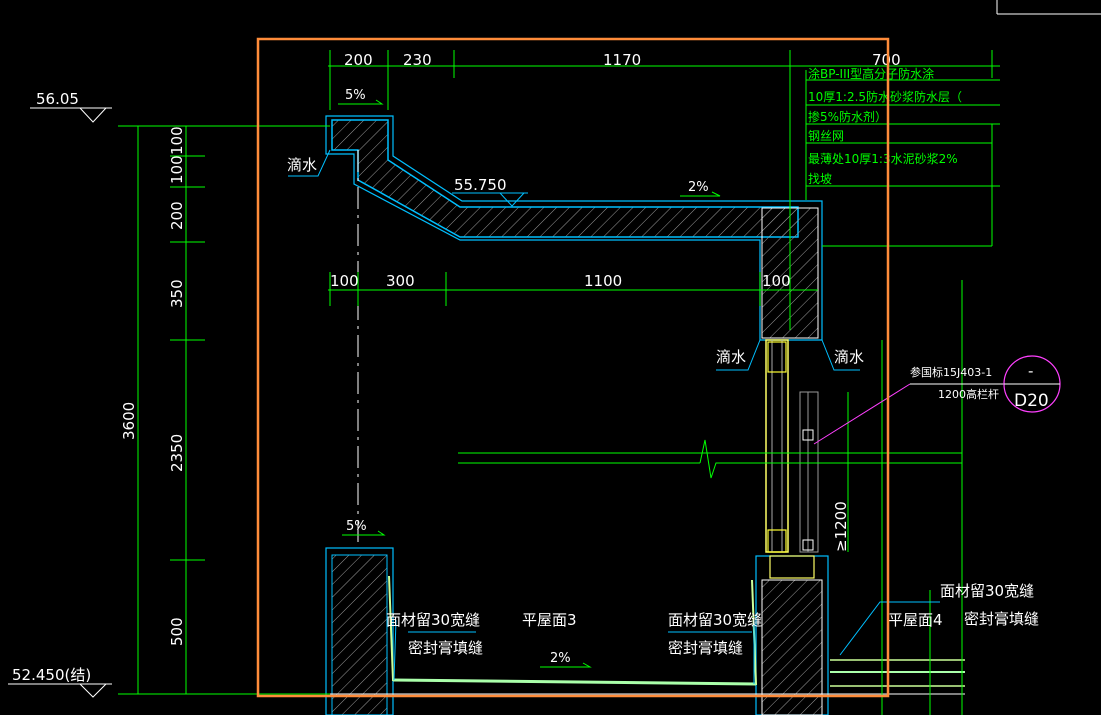 The width and height of the screenshot is (1101, 715). I want to click on joint-label-mid-2: 密封膏填缝, so click(705, 648).